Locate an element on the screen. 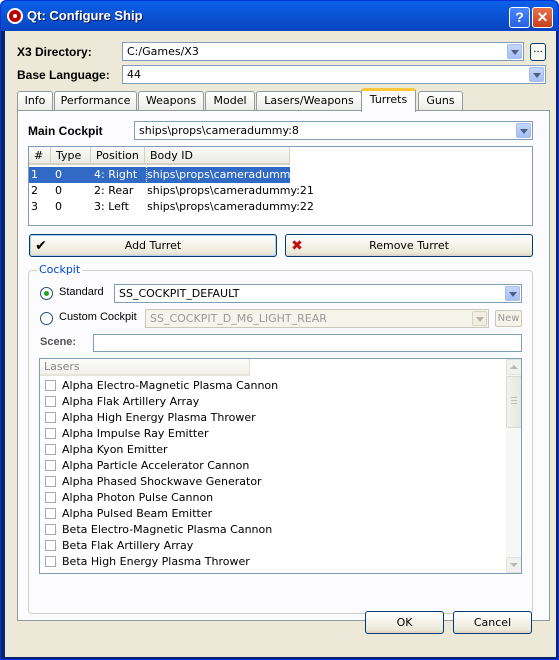 This screenshot has width=559, height=660. turret-table-header: # Type Position Body ID is located at coordinates (159, 156).